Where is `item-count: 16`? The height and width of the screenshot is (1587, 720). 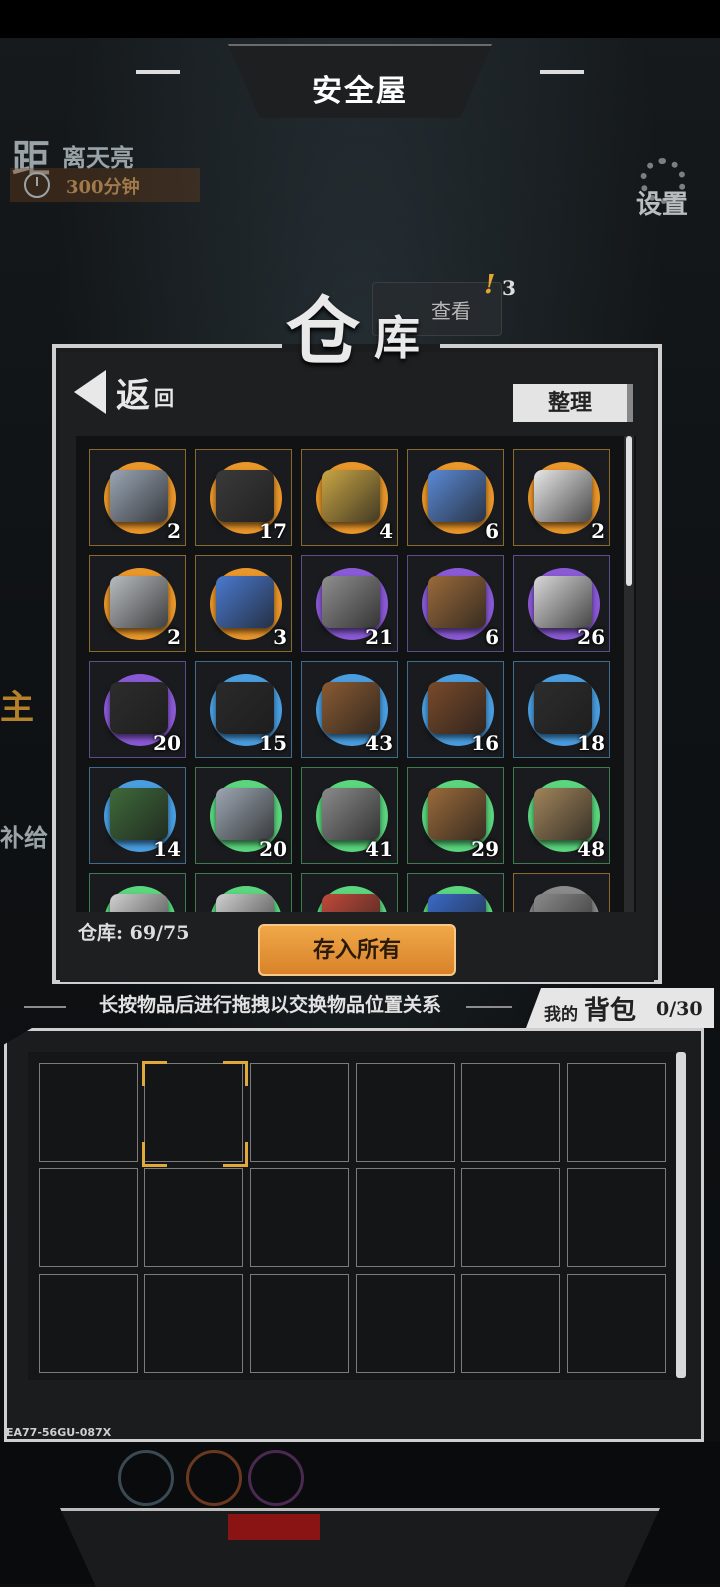
item-count: 16 is located at coordinates (485, 743).